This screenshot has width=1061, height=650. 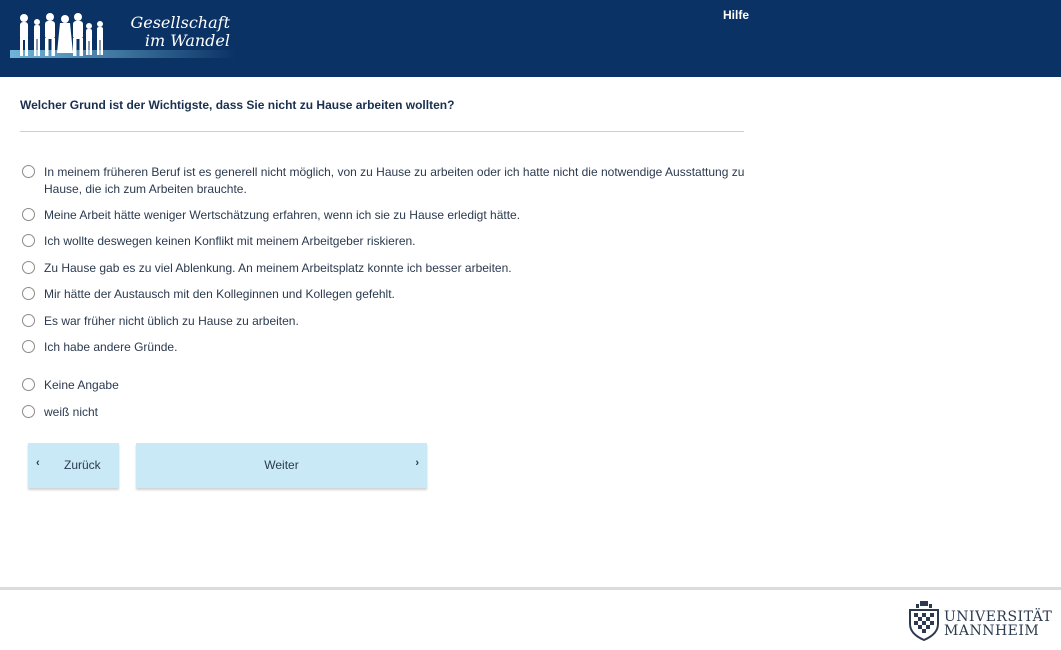 I want to click on next-button-label: Weiter, so click(x=281, y=465).